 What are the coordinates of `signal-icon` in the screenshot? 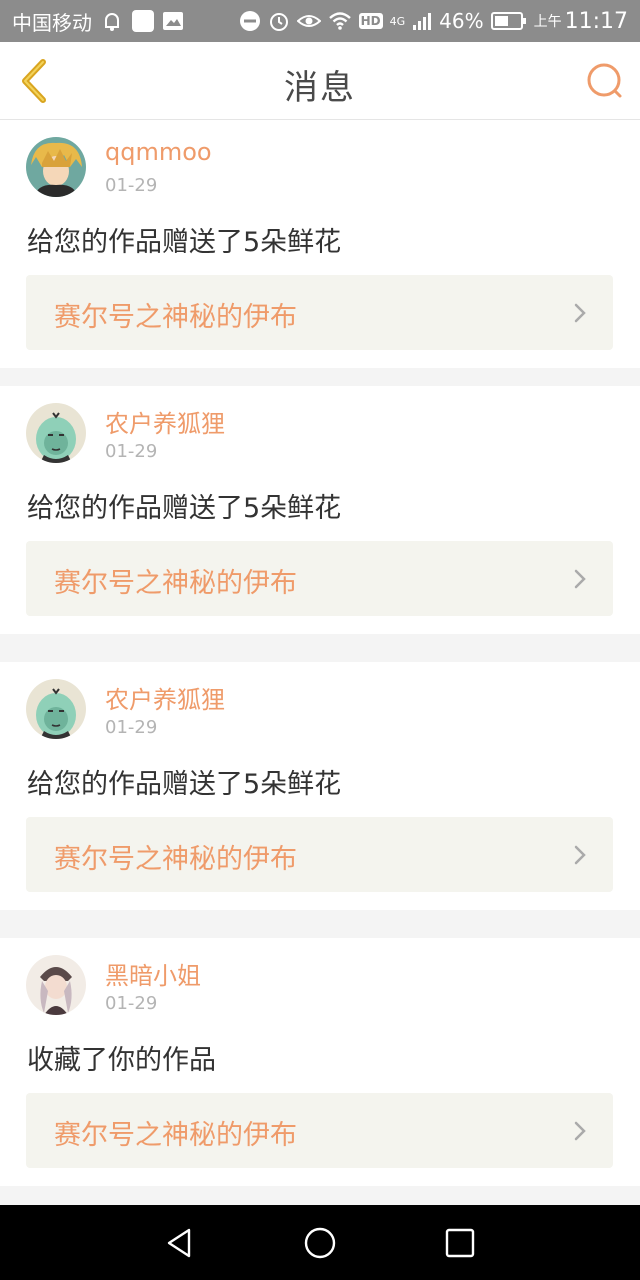 It's located at (422, 21).